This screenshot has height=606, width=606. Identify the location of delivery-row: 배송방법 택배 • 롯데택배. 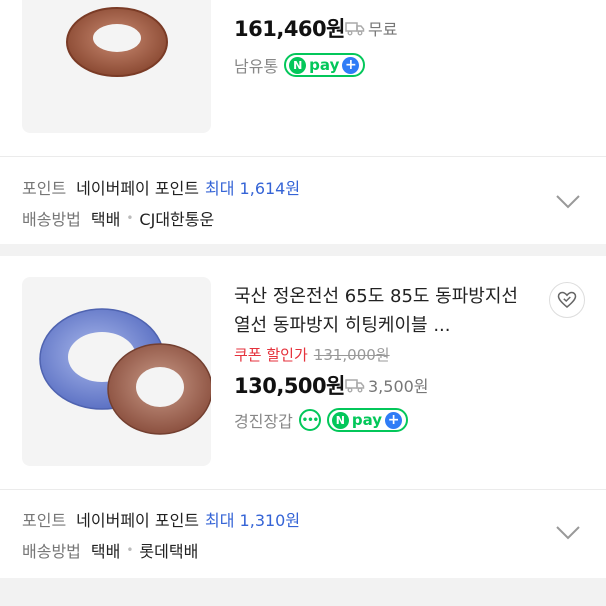
(110, 551).